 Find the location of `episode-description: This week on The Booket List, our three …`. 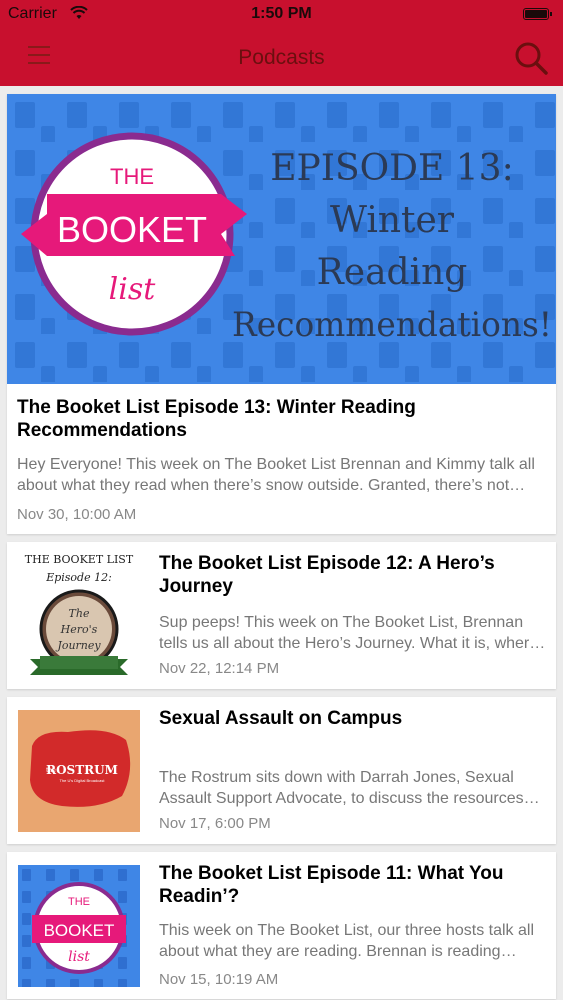

episode-description: This week on The Booket List, our three … is located at coordinates (347, 941).